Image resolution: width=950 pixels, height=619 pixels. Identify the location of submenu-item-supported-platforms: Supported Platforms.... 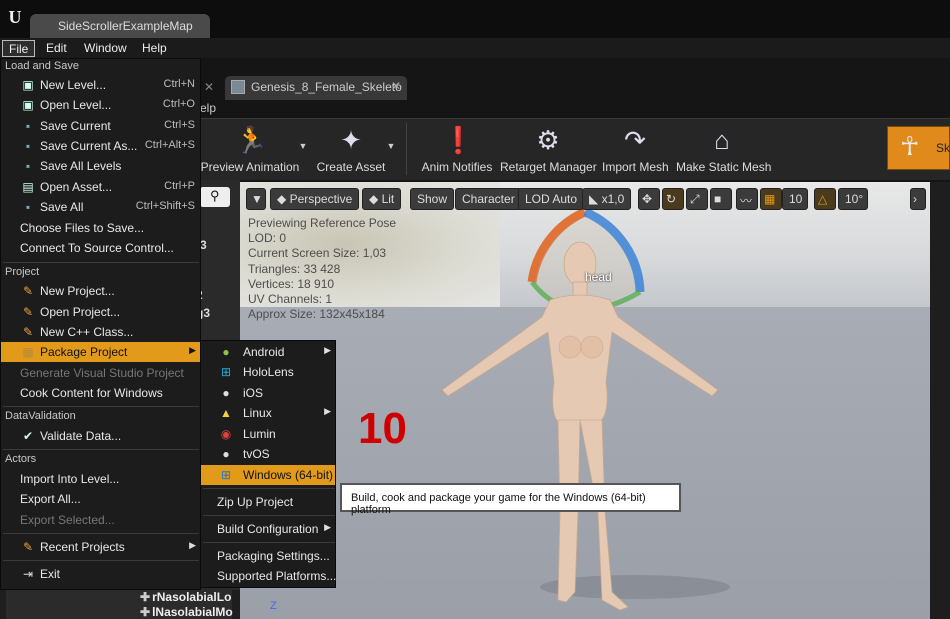
(269, 576).